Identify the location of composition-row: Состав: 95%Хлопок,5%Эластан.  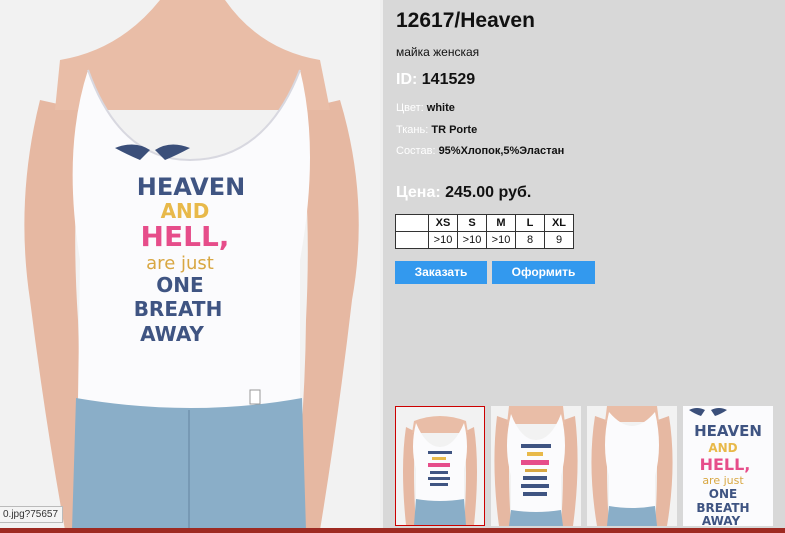
(480, 151).